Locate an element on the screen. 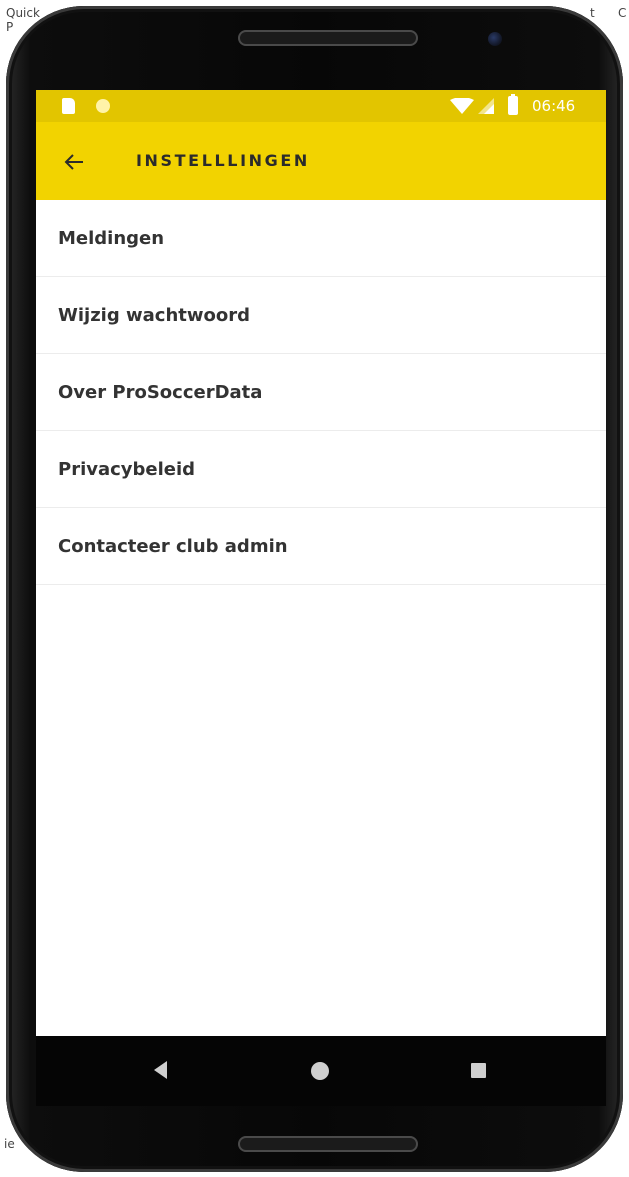  background-text-fragment: ie is located at coordinates (9, 1144).